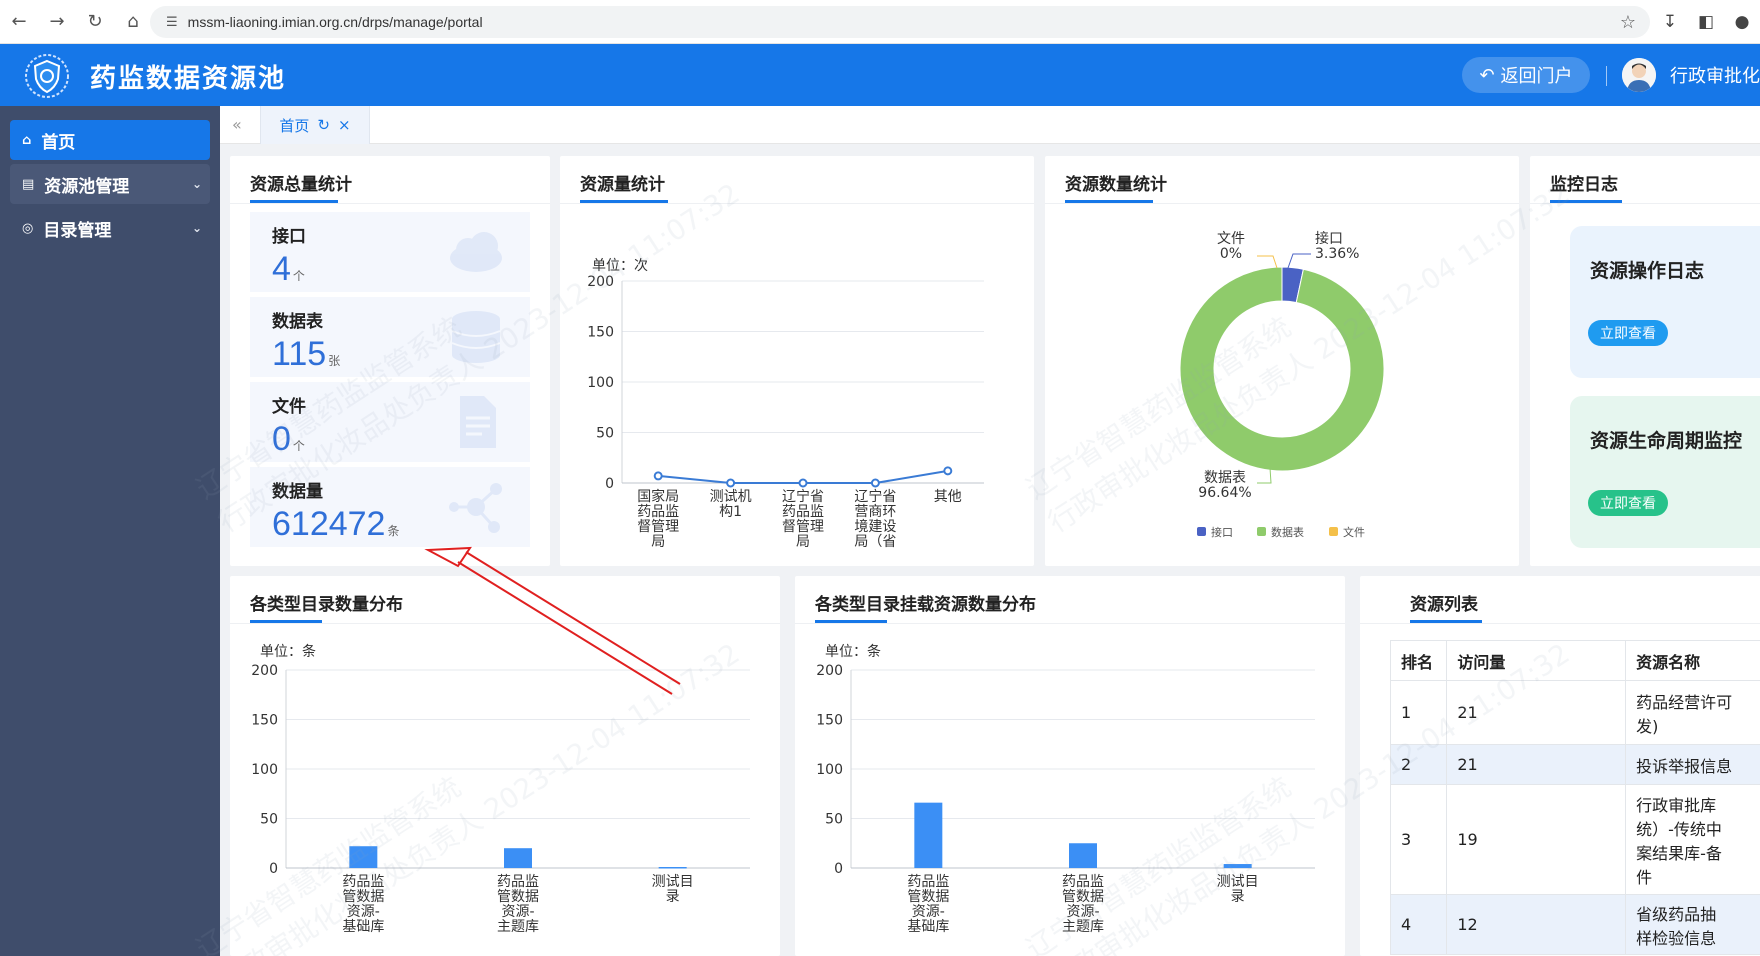 The image size is (1760, 956). I want to click on home-icon: ⌂, so click(133, 22).